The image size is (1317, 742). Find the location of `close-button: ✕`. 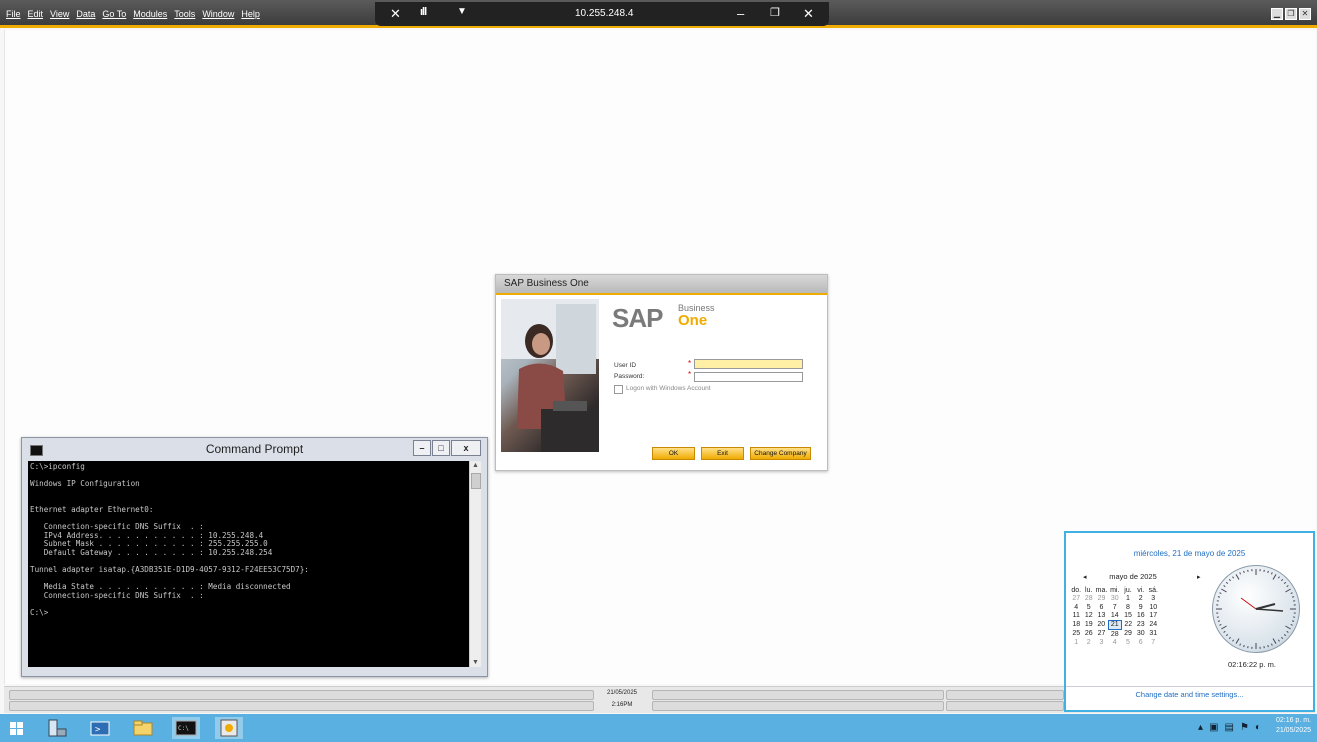

close-button: ✕ is located at coordinates (1305, 14).